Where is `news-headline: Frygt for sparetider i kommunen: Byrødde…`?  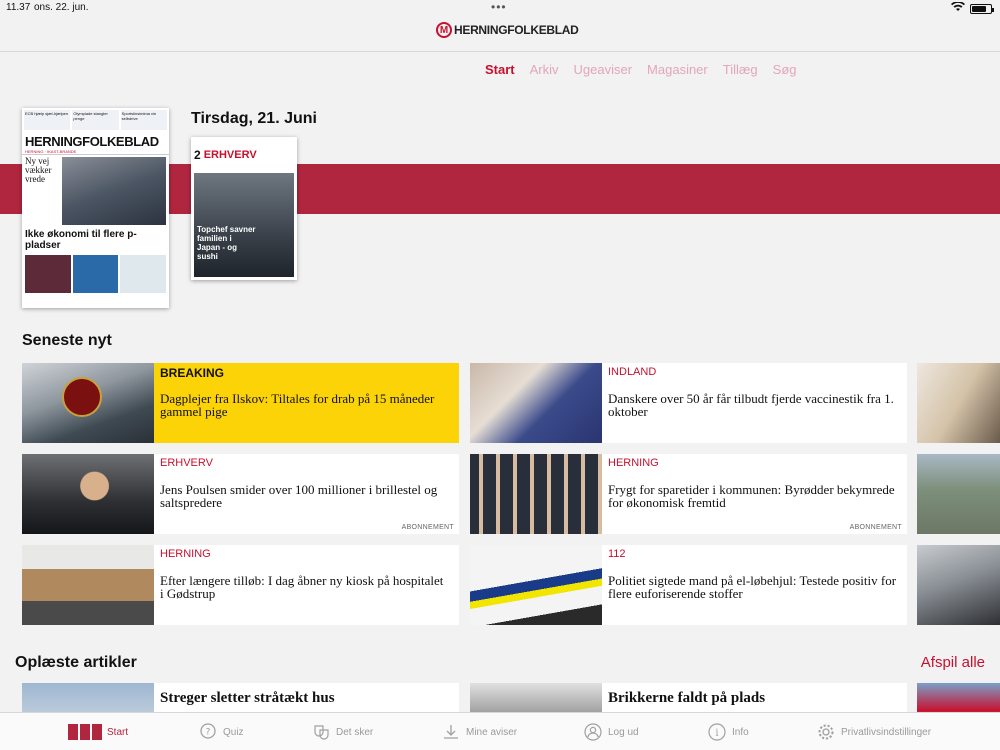 news-headline: Frygt for sparetider i kommunen: Byrødde… is located at coordinates (751, 496).